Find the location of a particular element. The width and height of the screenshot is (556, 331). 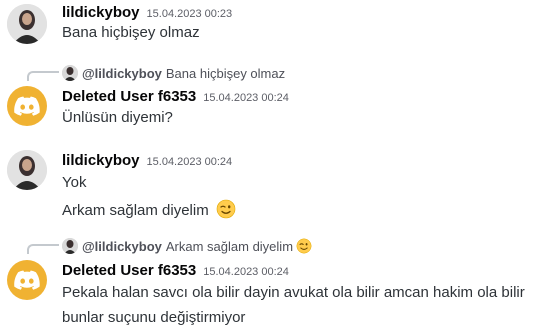

message-username: lildickyboy 15.04.2023 00:24 is located at coordinates (147, 160).